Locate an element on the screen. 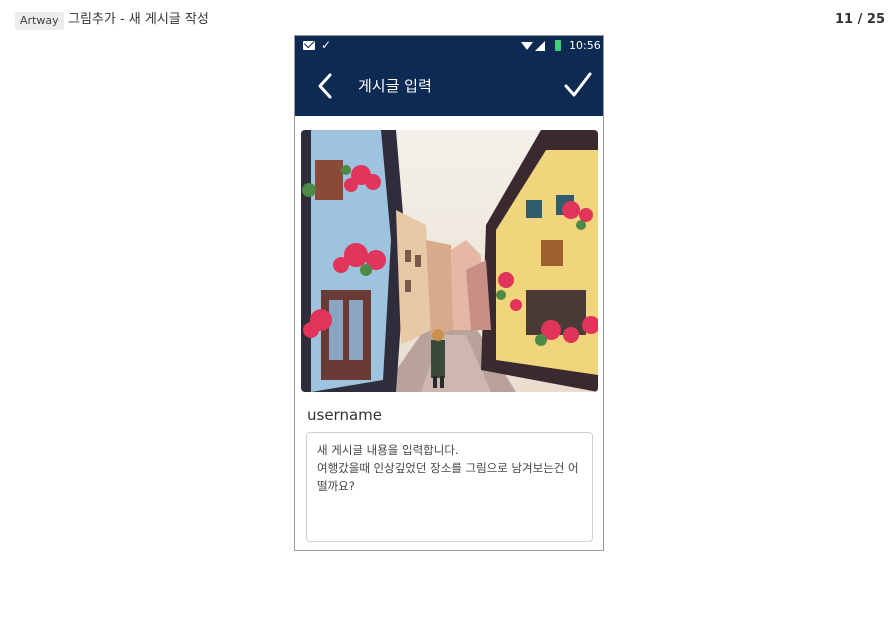  page-counter: 11 / 25 is located at coordinates (860, 19).